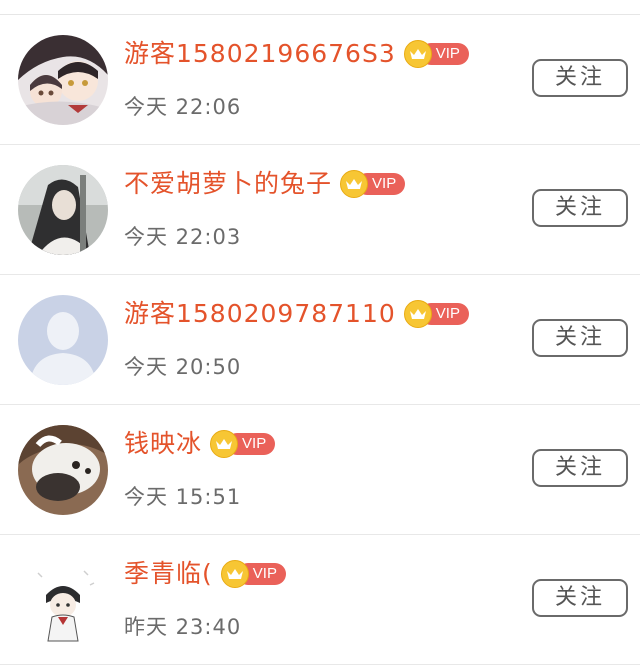 The image size is (640, 667). I want to click on chibi-character-avatar-image, so click(63, 600).